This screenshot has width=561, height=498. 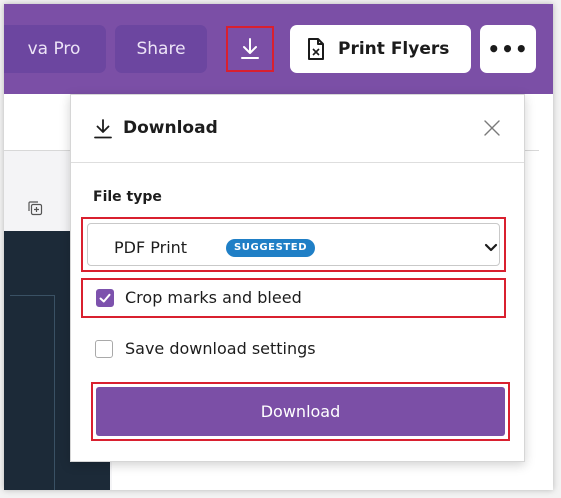 I want to click on print-flyers-button: Print Flyers, so click(x=380, y=49).